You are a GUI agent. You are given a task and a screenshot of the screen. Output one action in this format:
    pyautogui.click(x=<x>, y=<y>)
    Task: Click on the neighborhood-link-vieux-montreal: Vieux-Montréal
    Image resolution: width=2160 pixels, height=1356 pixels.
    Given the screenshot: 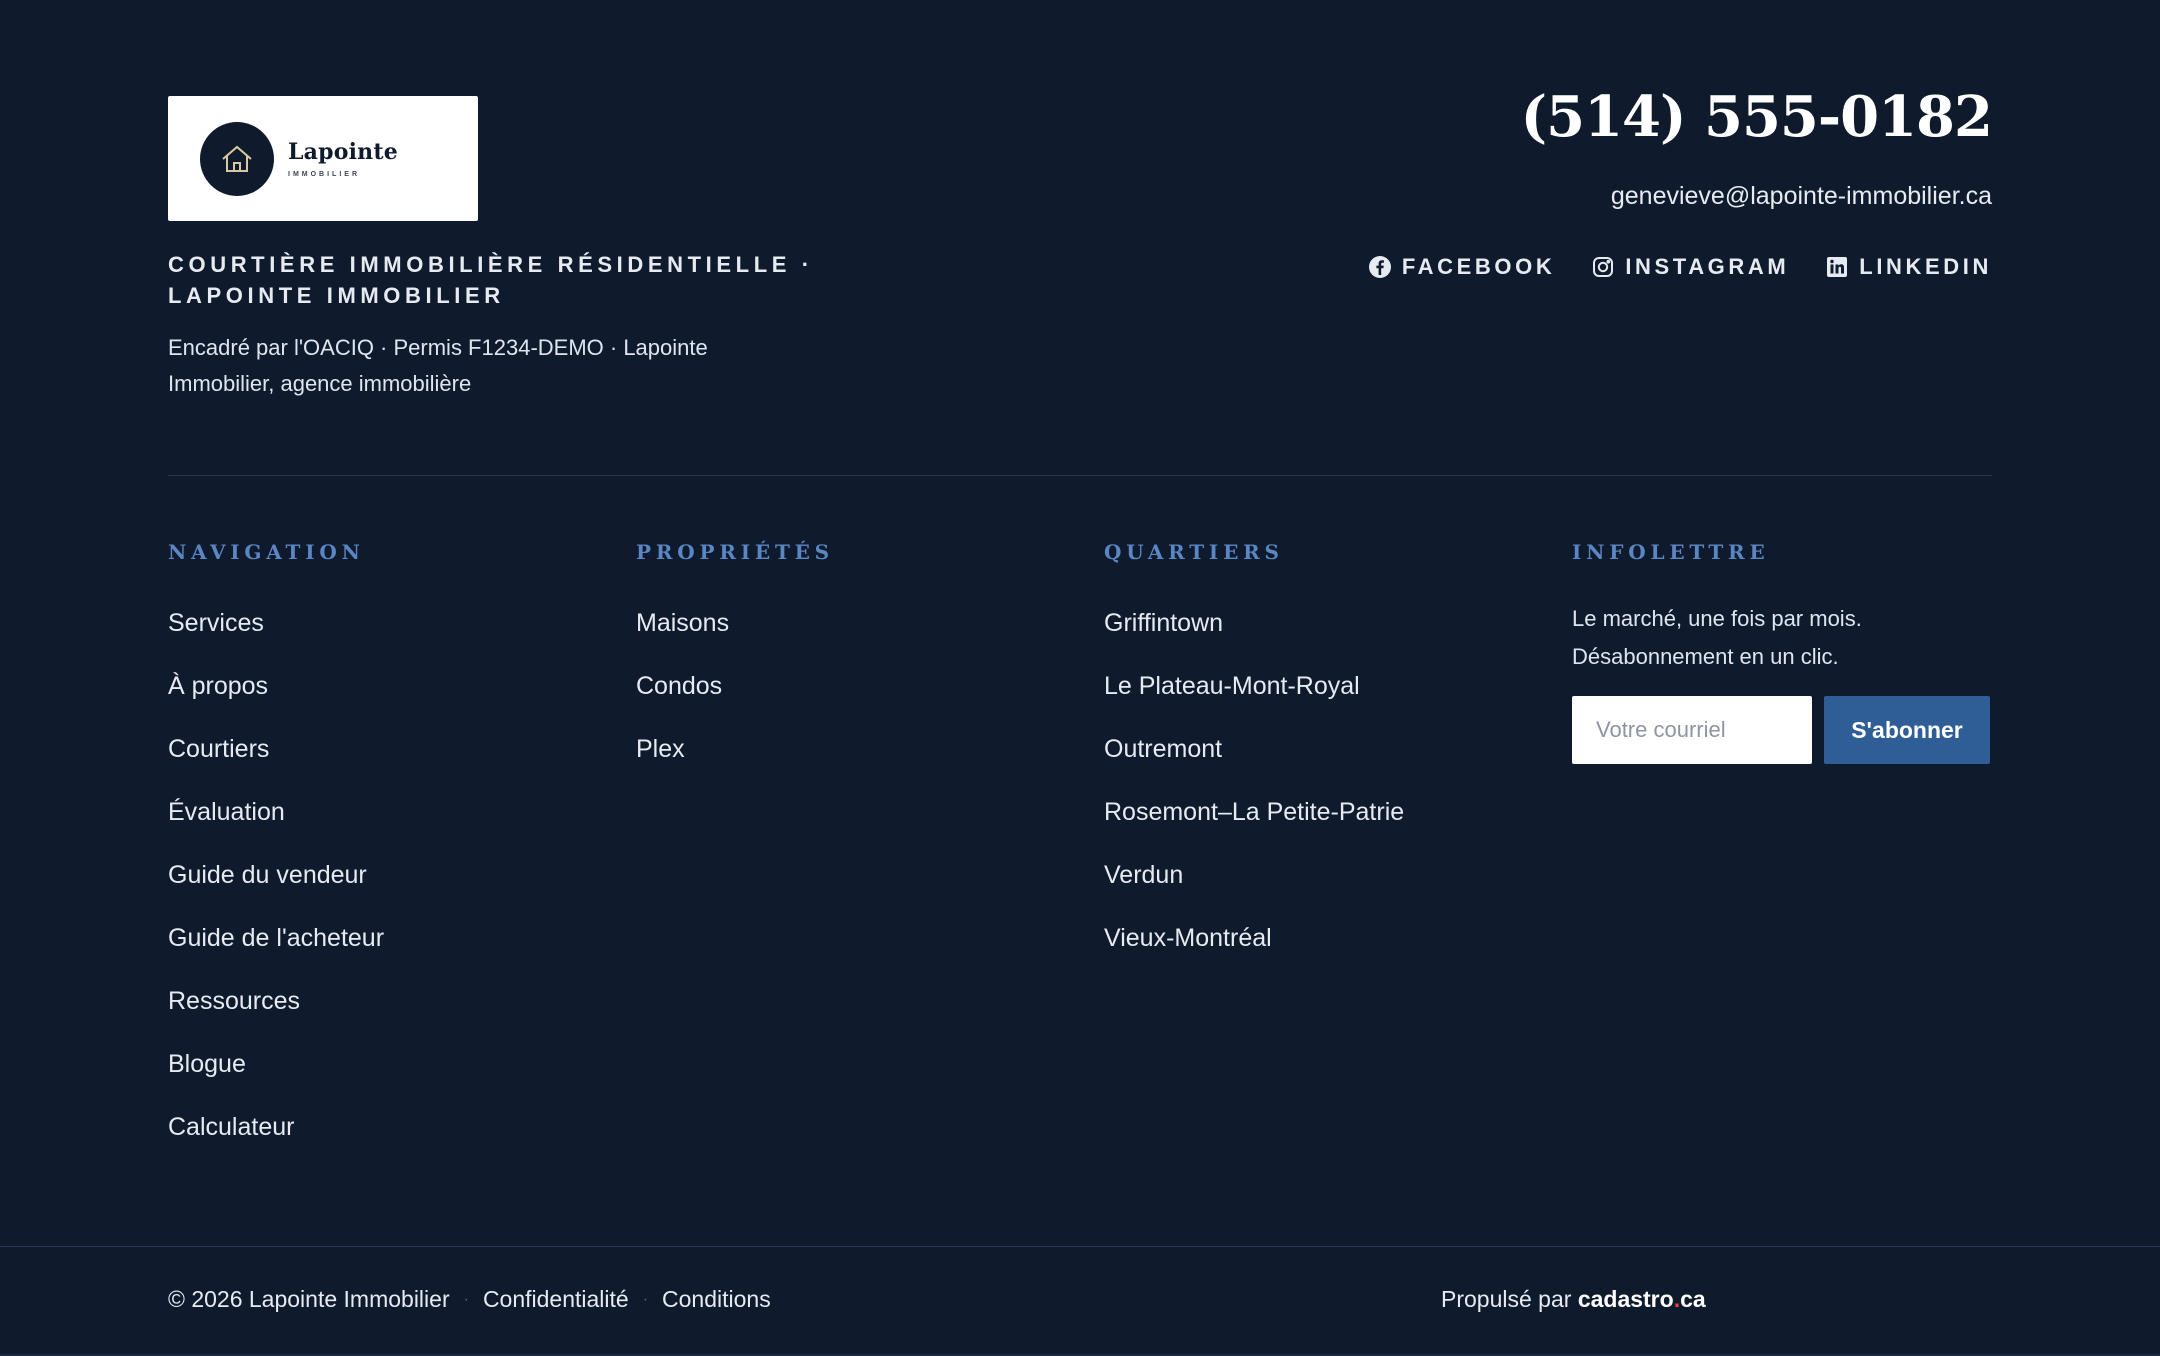 What is the action you would take?
    pyautogui.click(x=1254, y=952)
    